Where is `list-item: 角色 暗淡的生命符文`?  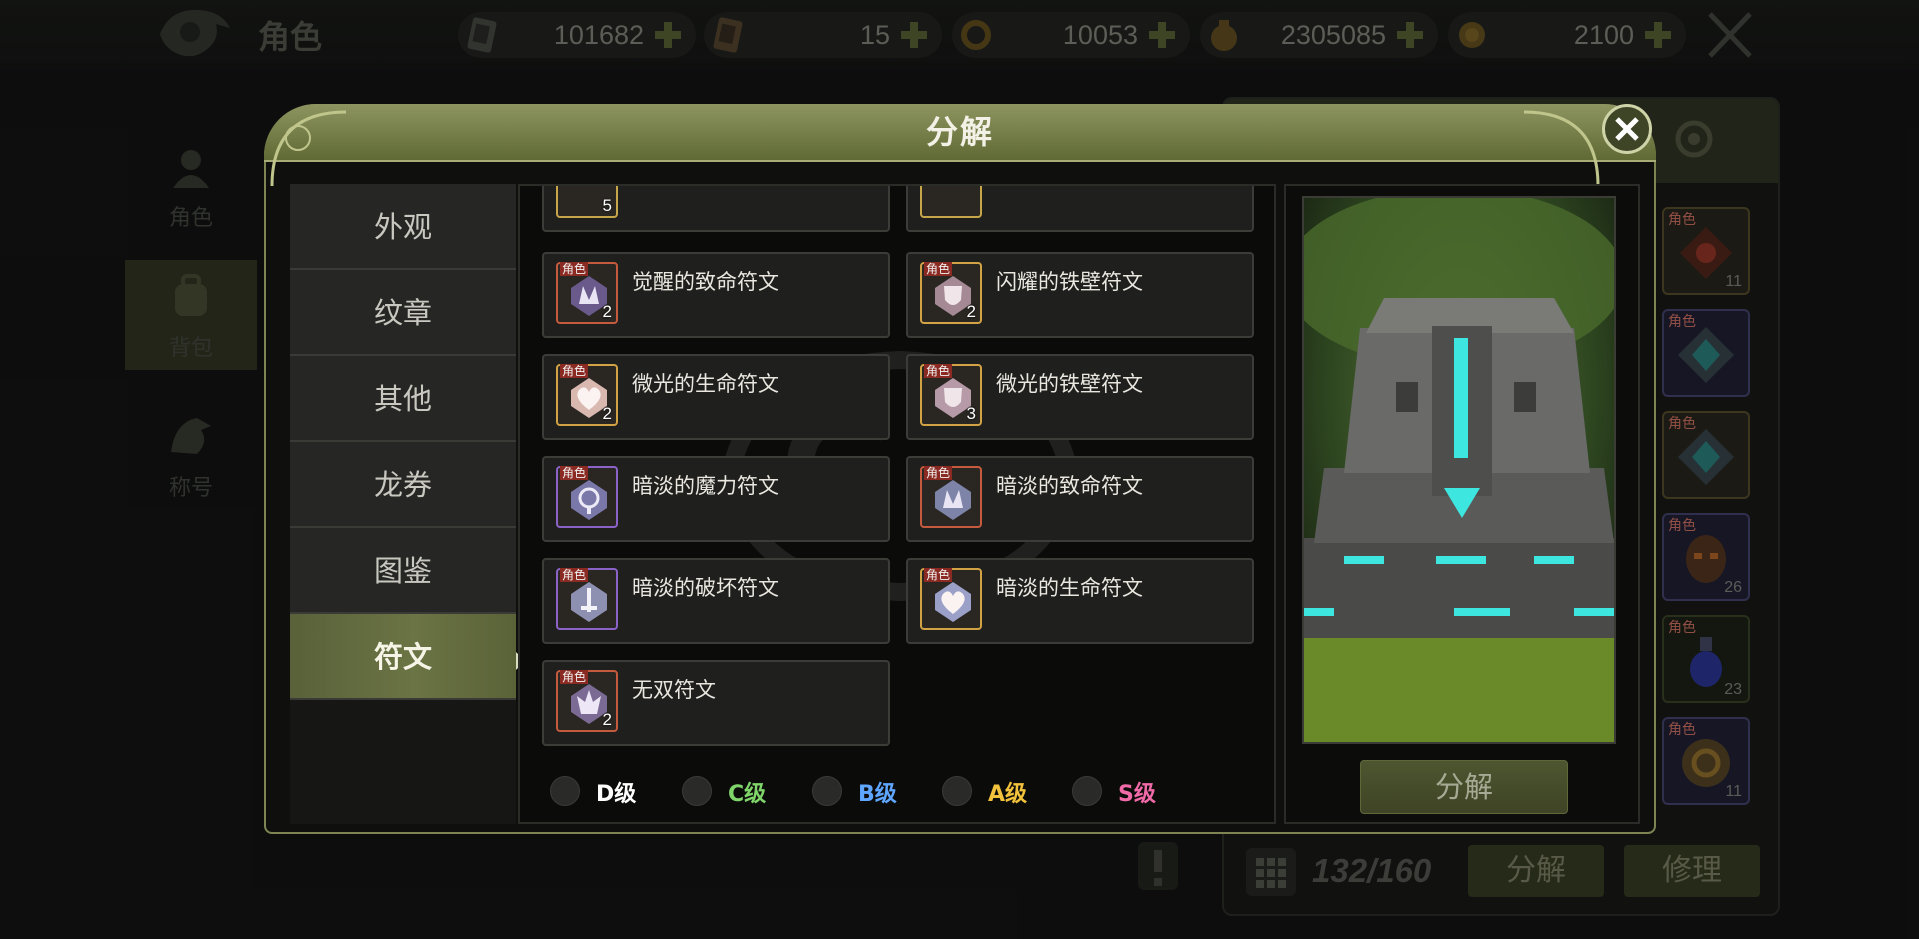 list-item: 角色 暗淡的生命符文 is located at coordinates (1080, 601).